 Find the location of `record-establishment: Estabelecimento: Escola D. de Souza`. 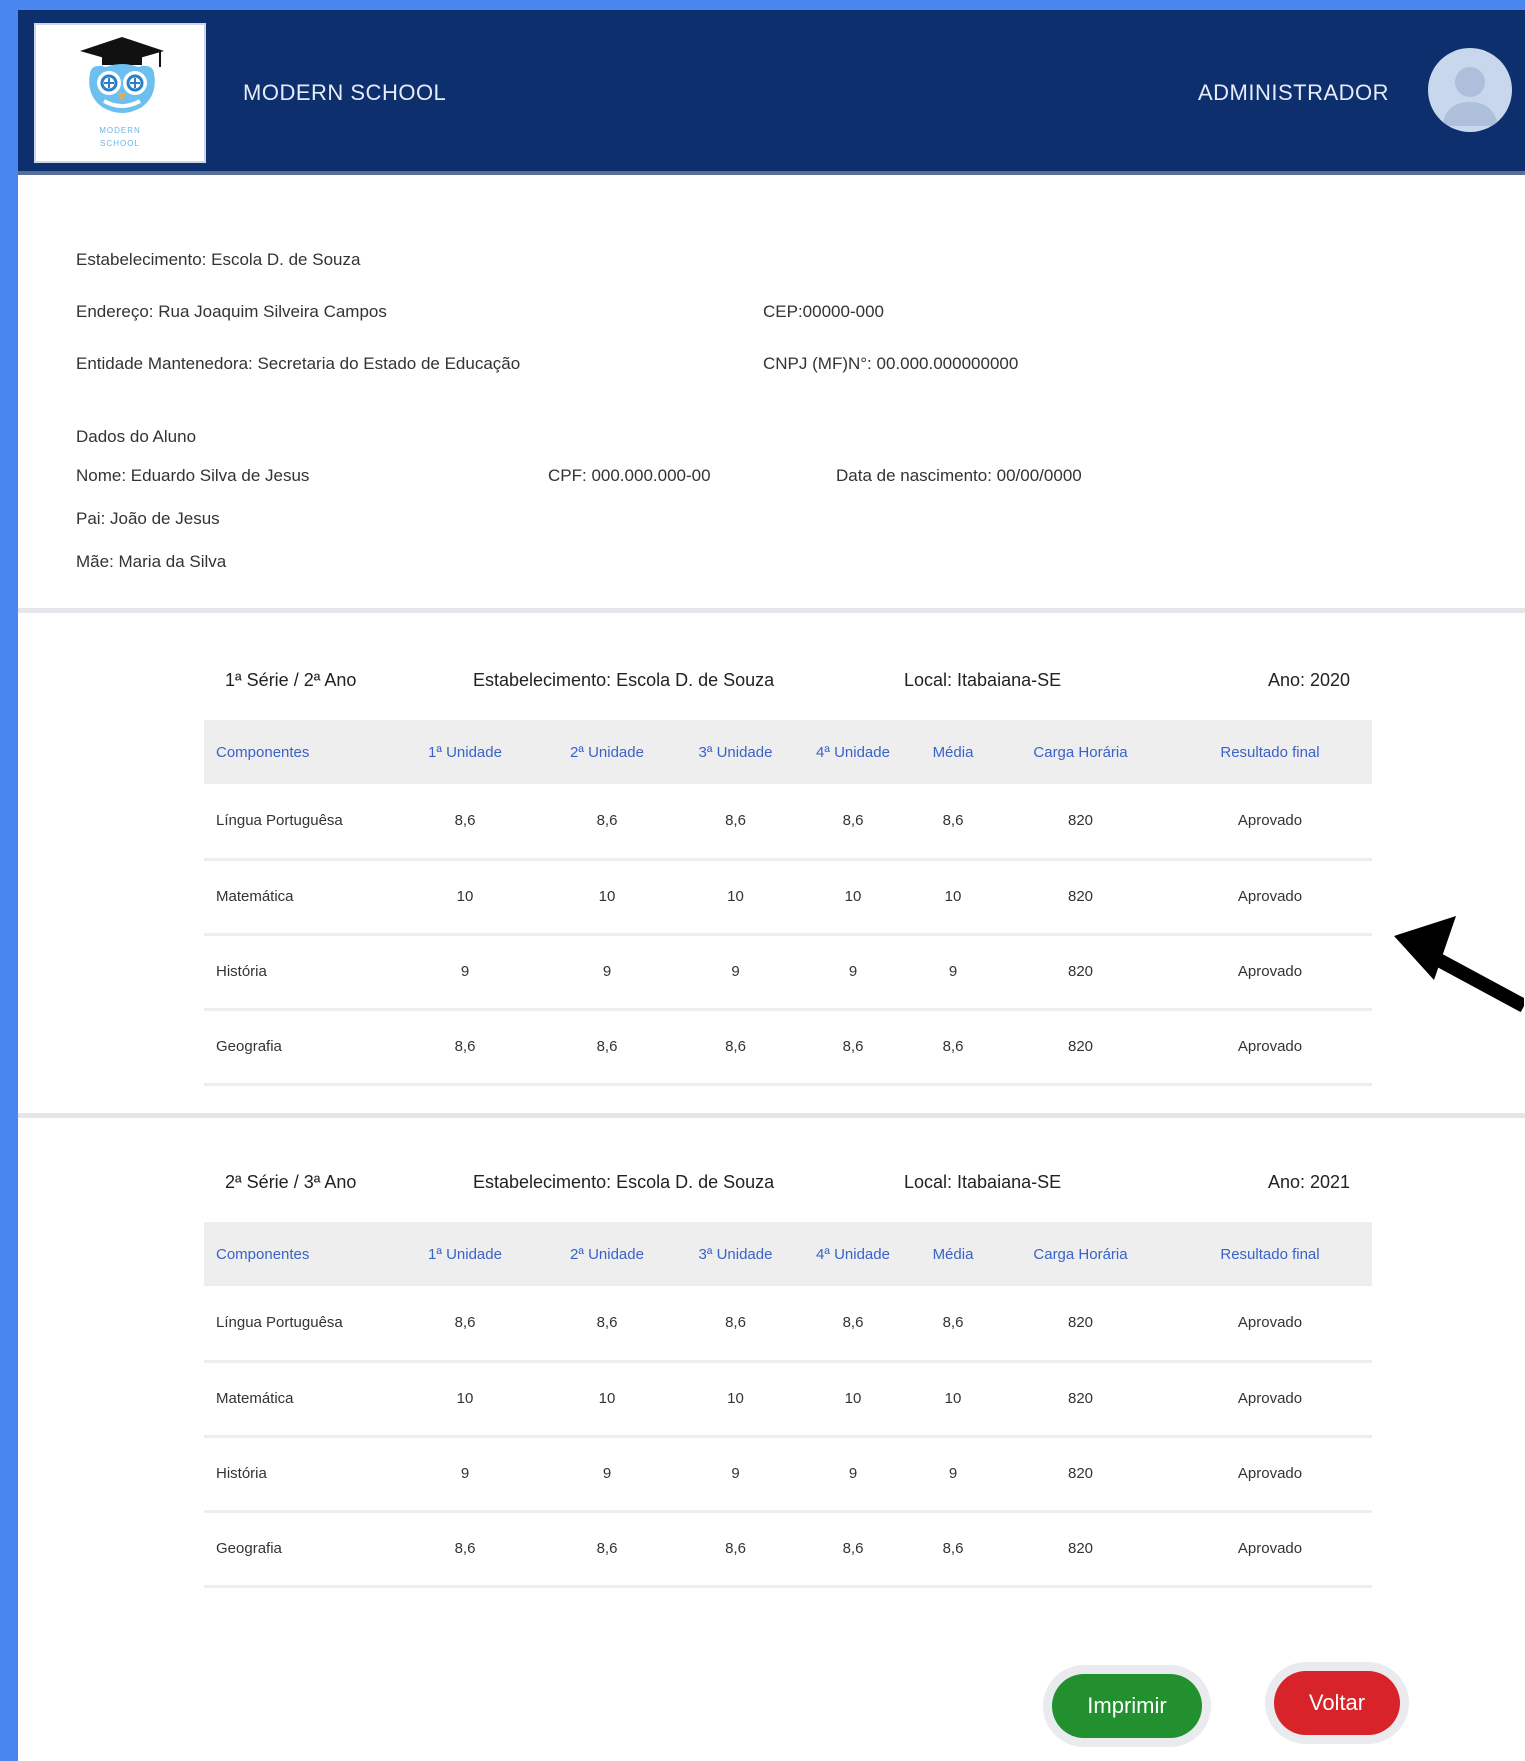

record-establishment: Estabelecimento: Escola D. de Souza is located at coordinates (624, 1182).